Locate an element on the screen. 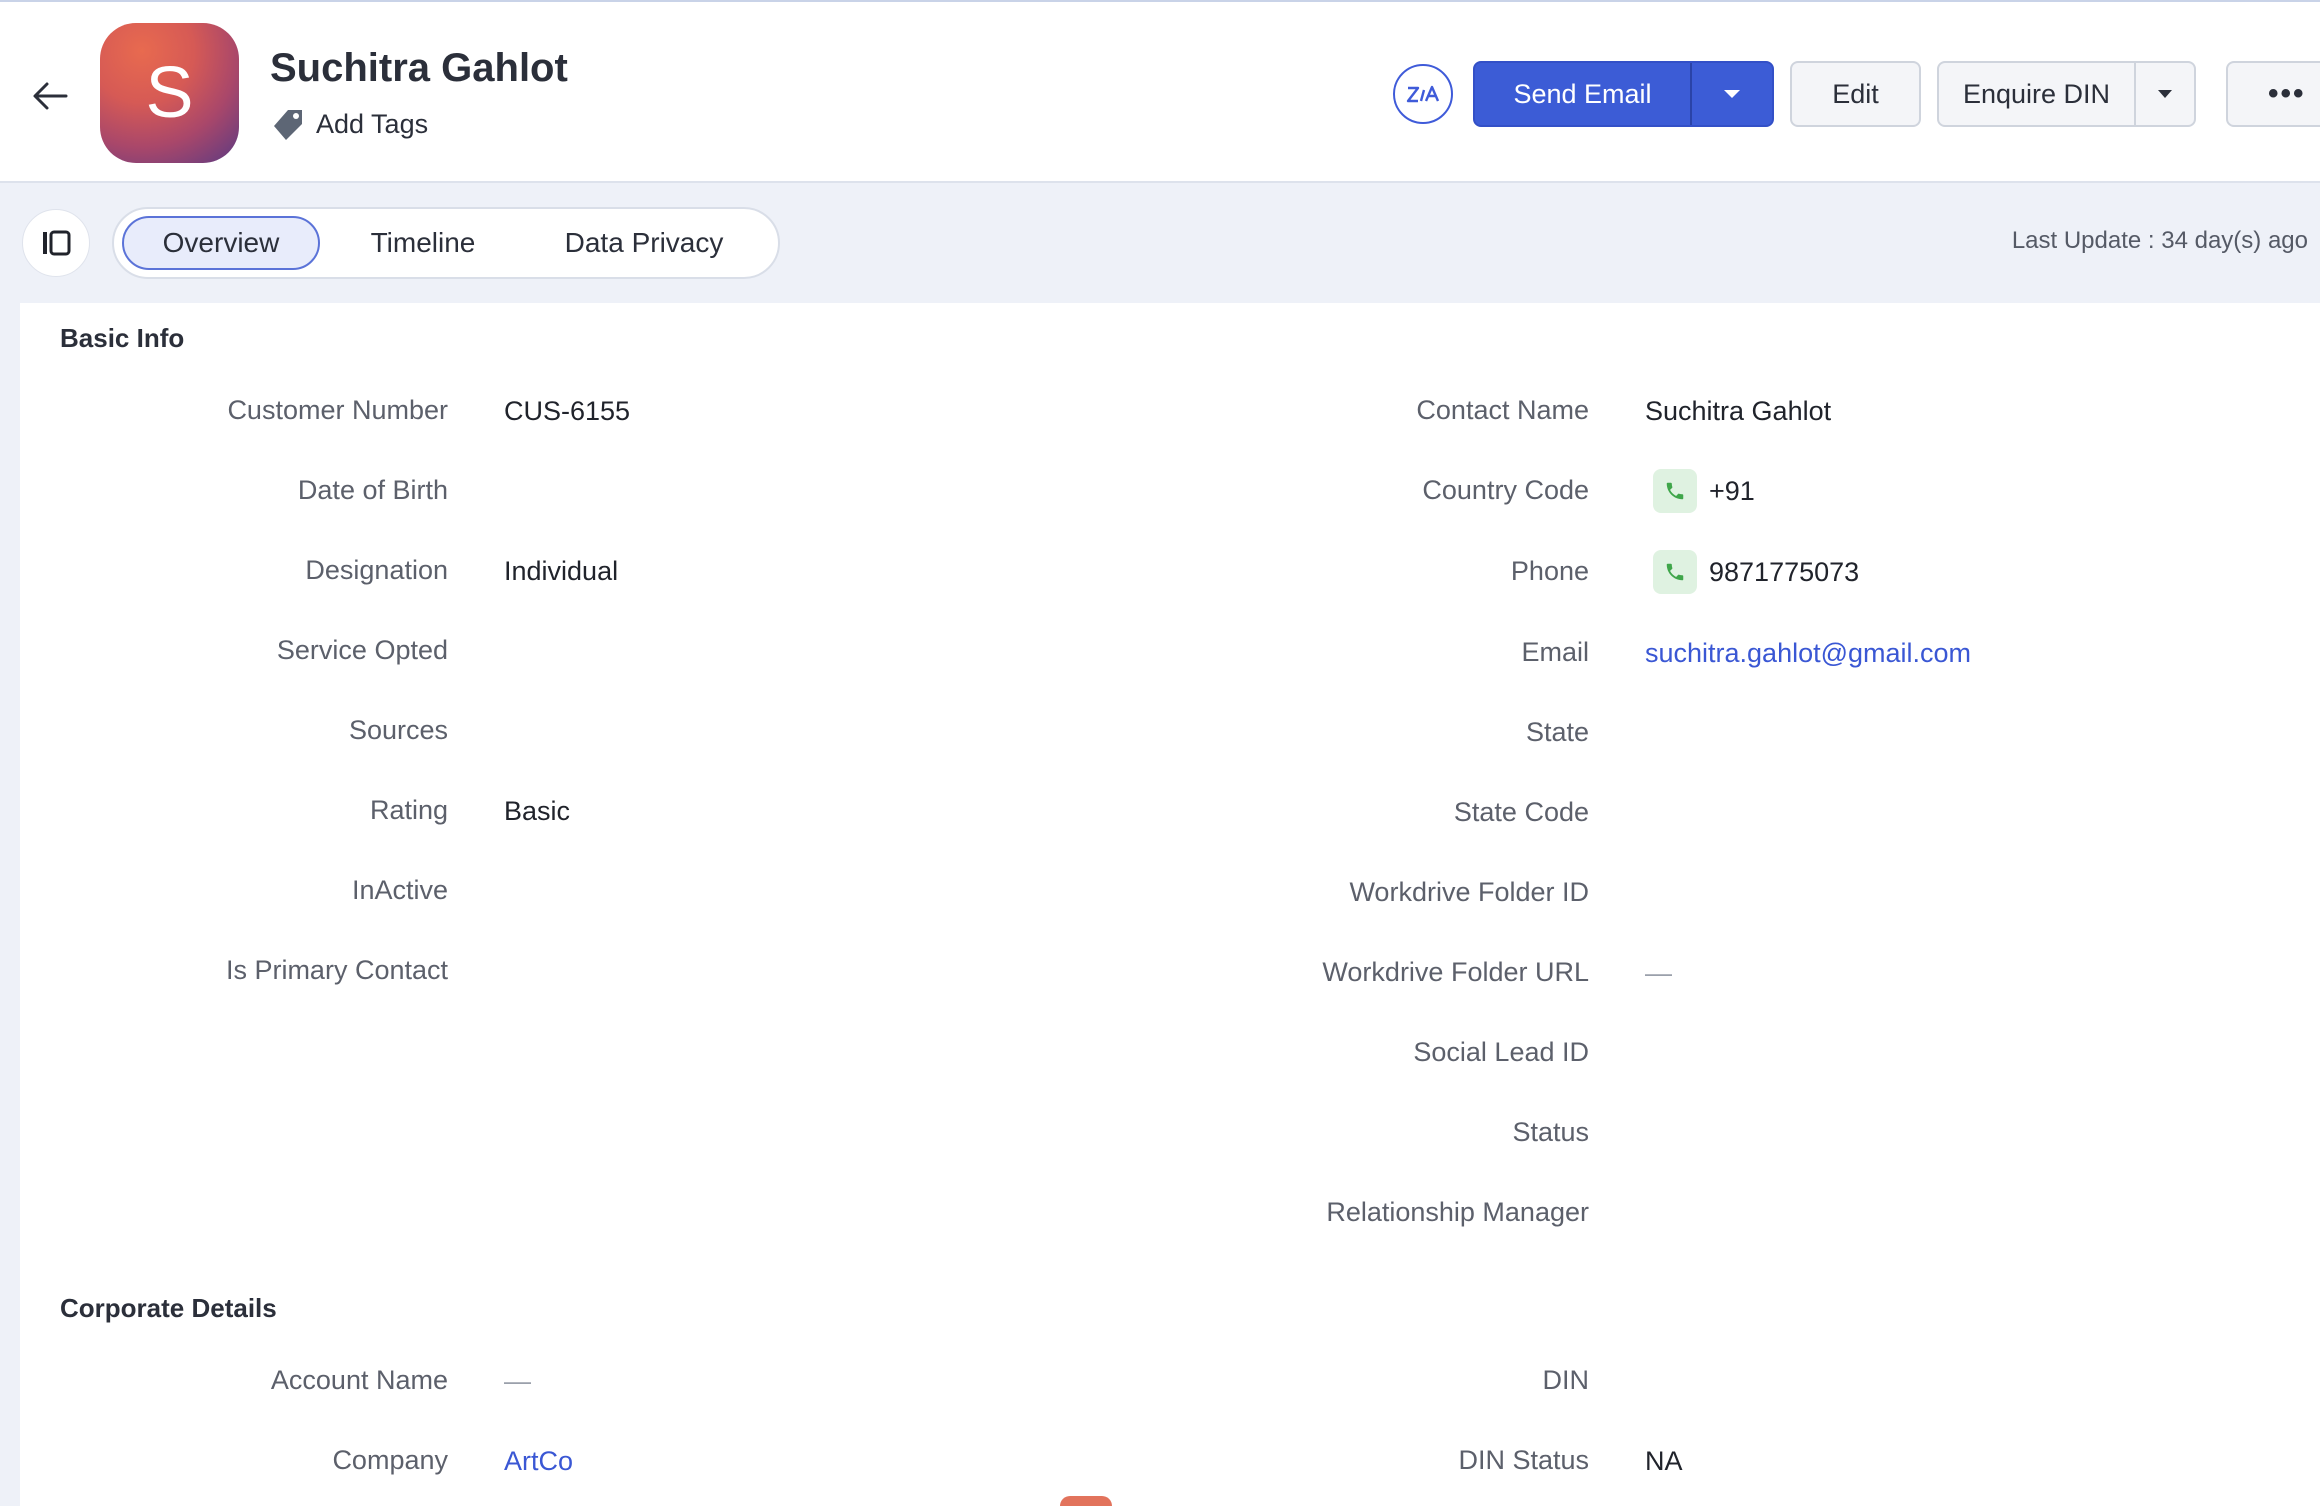  field-label: Relationship Manager is located at coordinates (1457, 1212).